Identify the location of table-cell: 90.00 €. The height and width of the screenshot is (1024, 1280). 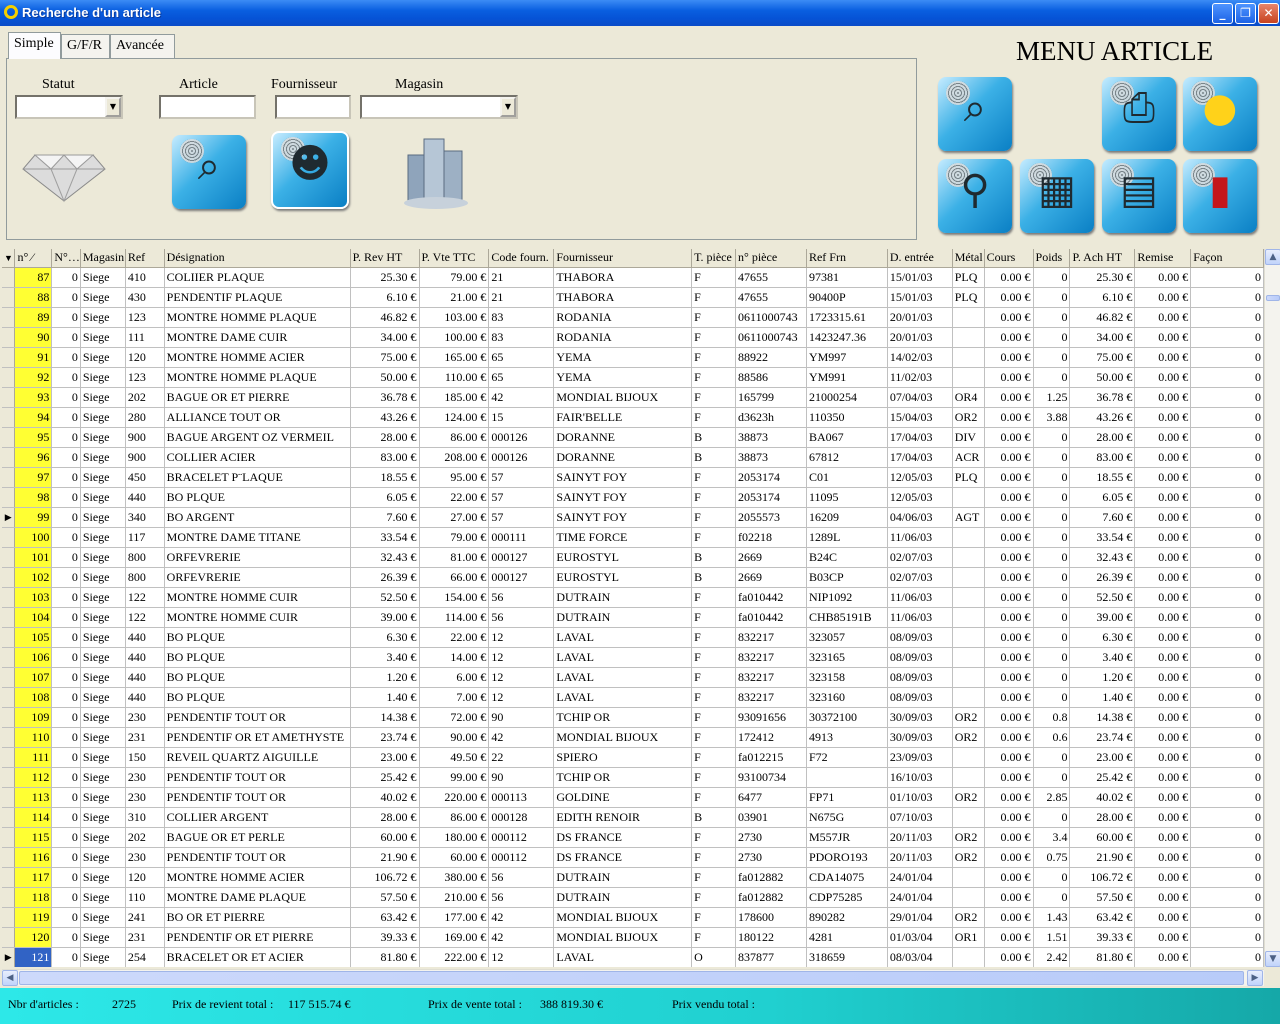
(454, 737).